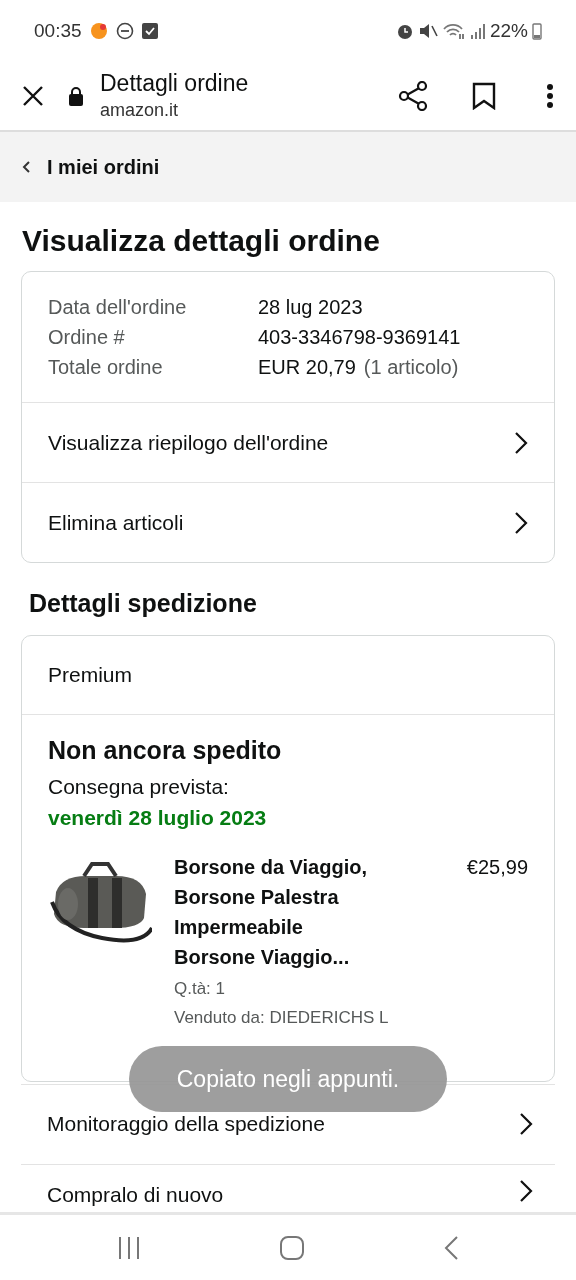 The height and width of the screenshot is (1280, 576). Describe the element at coordinates (139, 786) in the screenshot. I see `delivery-label: Consegna prevista:` at that location.